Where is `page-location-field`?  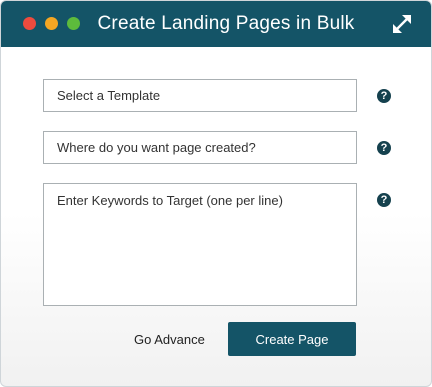 page-location-field is located at coordinates (200, 147).